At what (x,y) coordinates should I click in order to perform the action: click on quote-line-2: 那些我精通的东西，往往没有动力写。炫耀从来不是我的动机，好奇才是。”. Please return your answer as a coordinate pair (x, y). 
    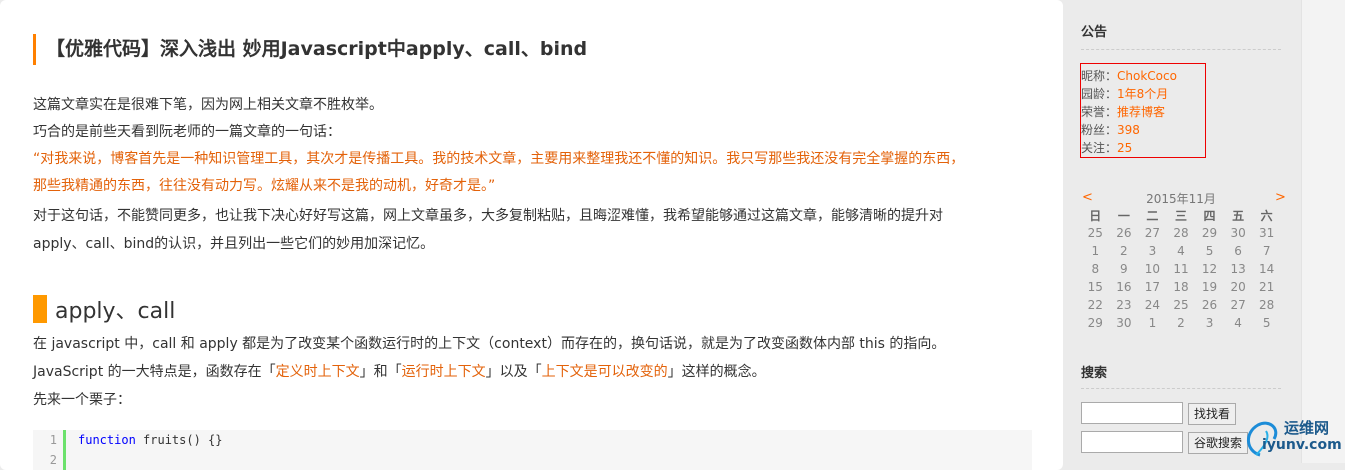
    Looking at the image, I should click on (264, 186).